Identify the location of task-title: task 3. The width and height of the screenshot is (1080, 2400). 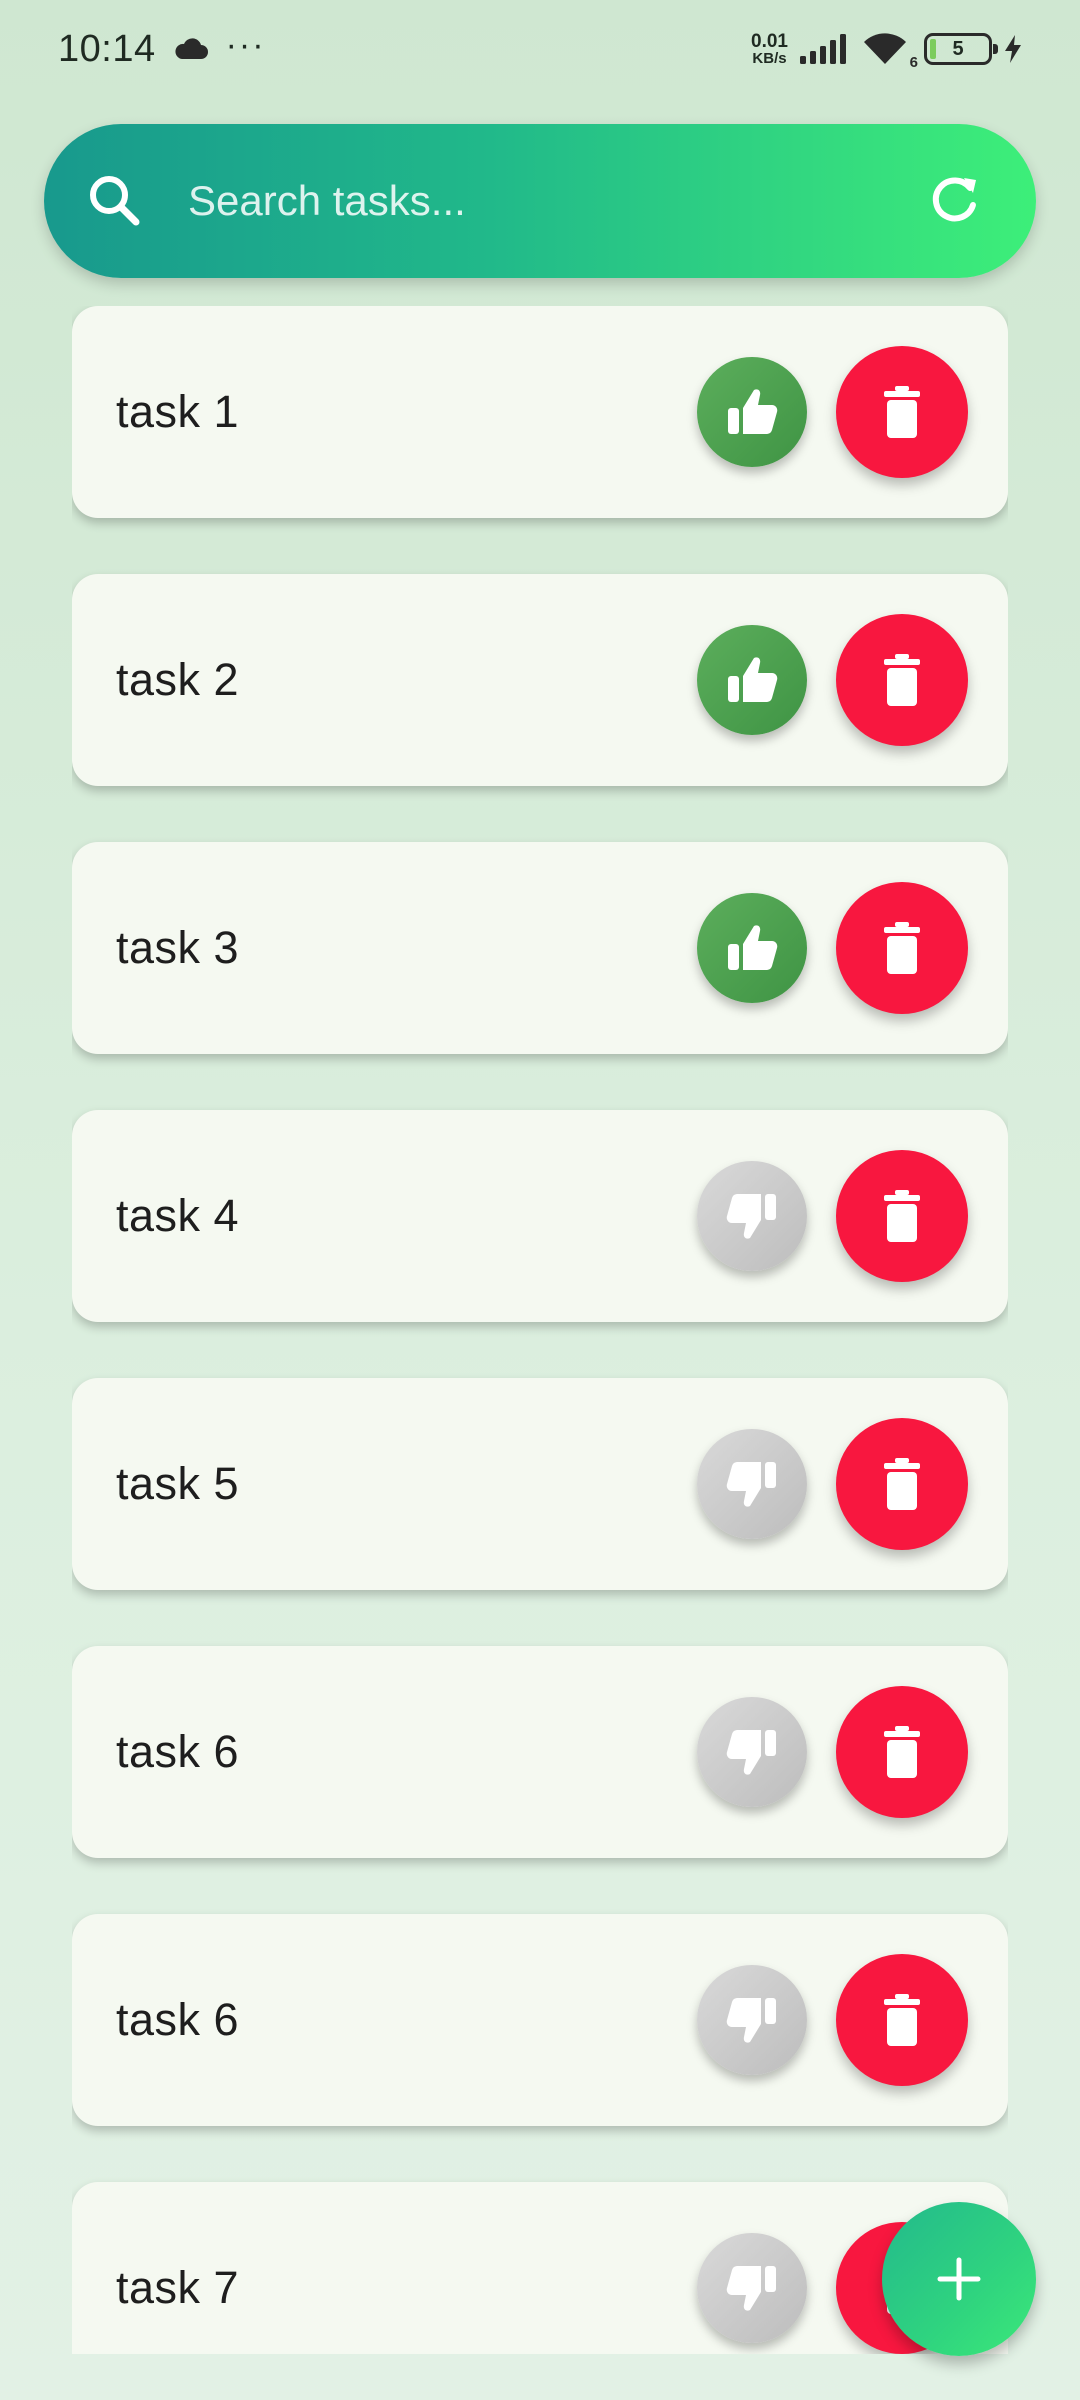
(178, 947).